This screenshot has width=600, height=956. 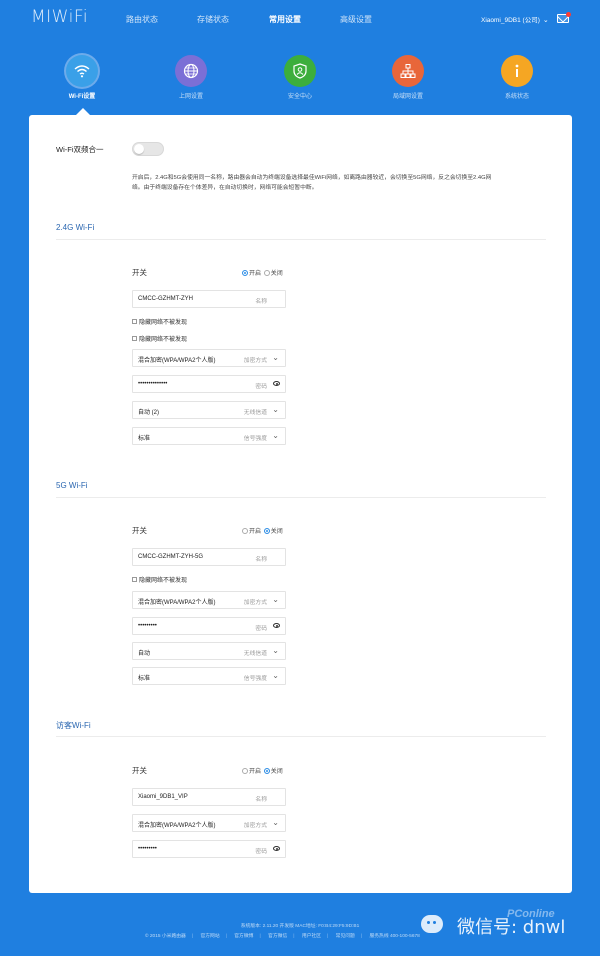 What do you see at coordinates (311, 936) in the screenshot?
I see `footer-link: 用户社区` at bounding box center [311, 936].